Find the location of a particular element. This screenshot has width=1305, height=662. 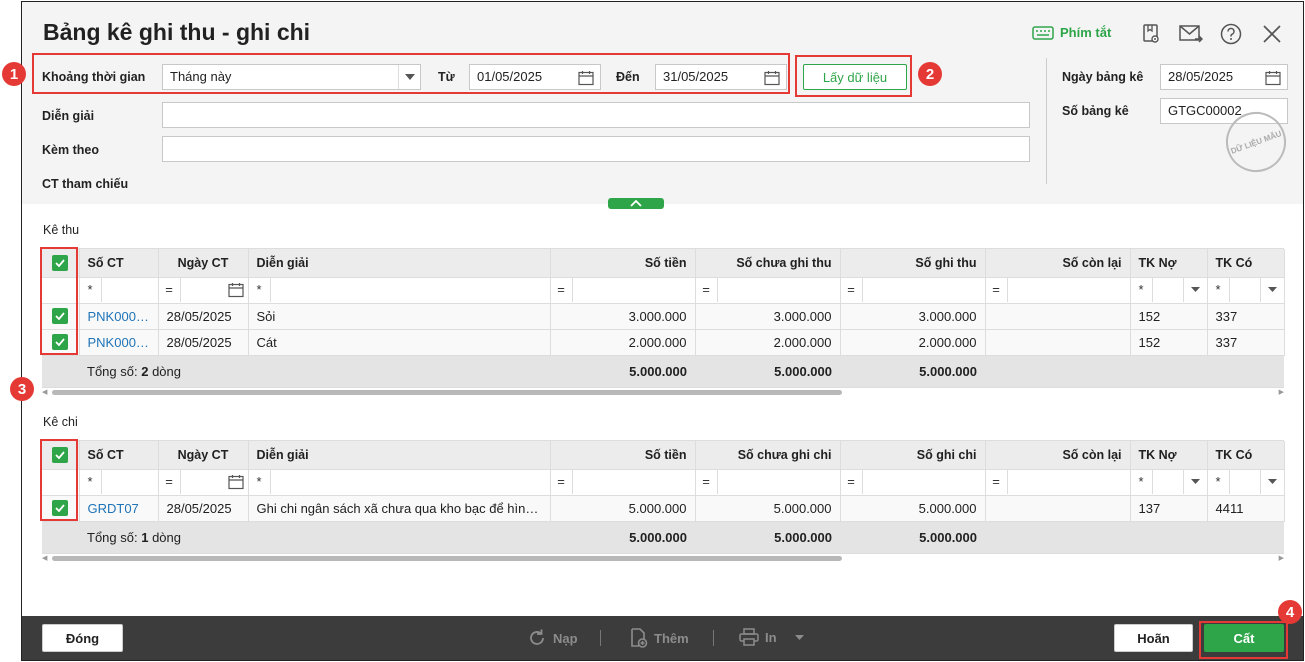

document-link: PNK00002 is located at coordinates (119, 342).